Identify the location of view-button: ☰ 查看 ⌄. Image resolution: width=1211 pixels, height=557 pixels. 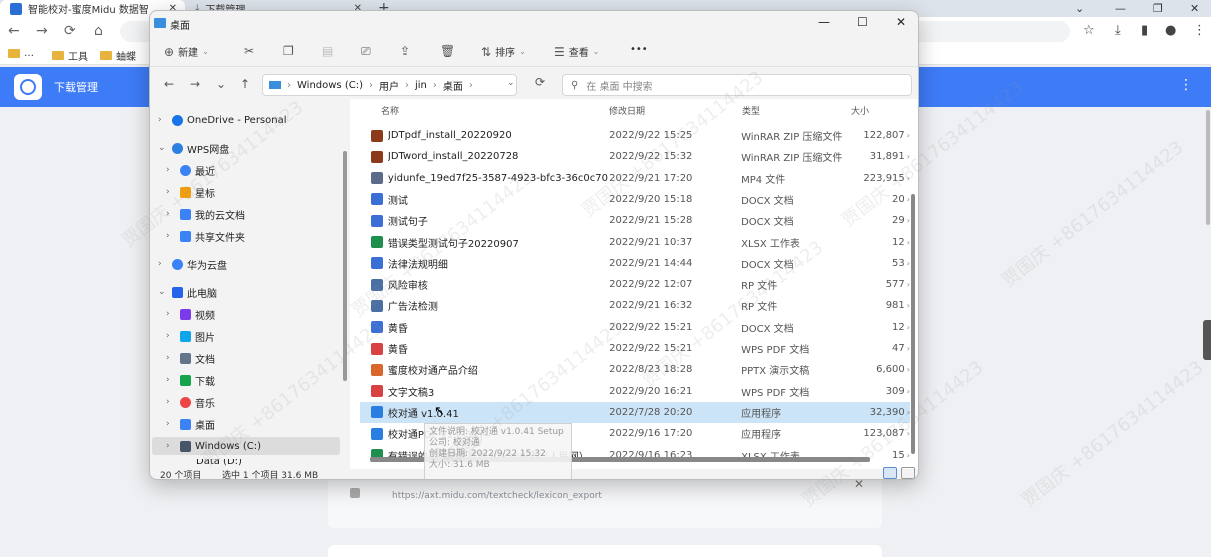
(576, 52).